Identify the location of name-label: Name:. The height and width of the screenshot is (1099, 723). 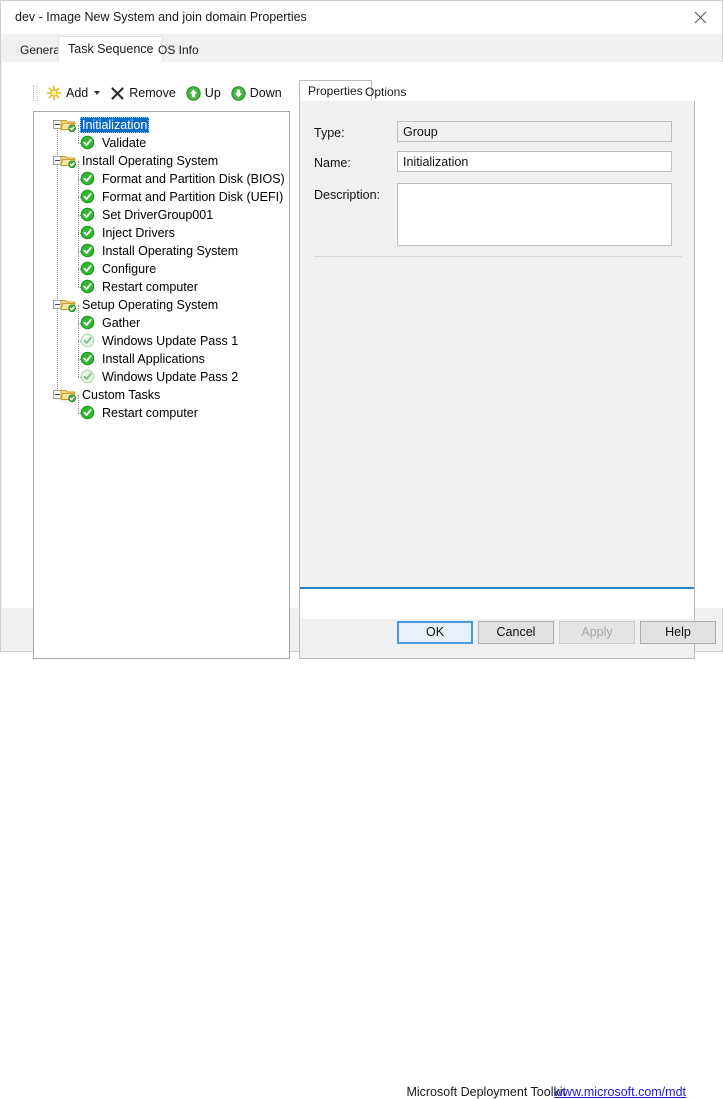
(332, 163).